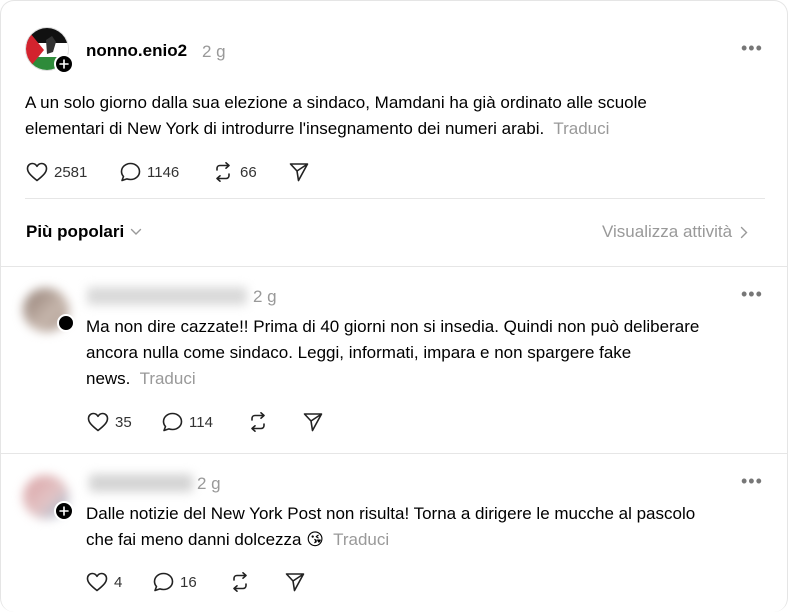 This screenshot has width=788, height=612. Describe the element at coordinates (175, 582) in the screenshot. I see `comment-button: 16` at that location.